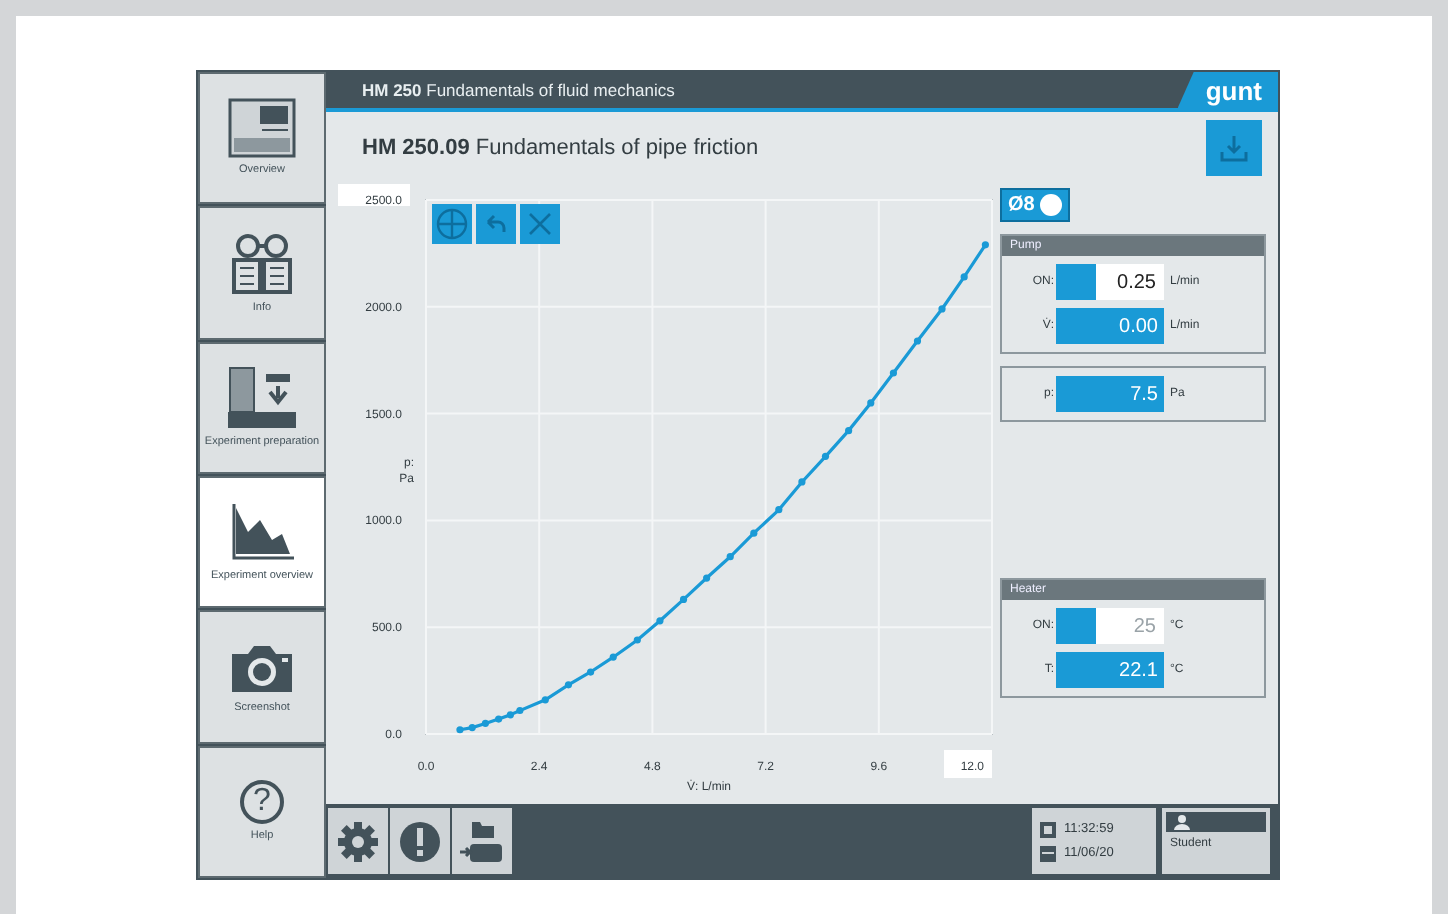 This screenshot has height=914, width=1448. I want to click on undo-icon, so click(496, 224).